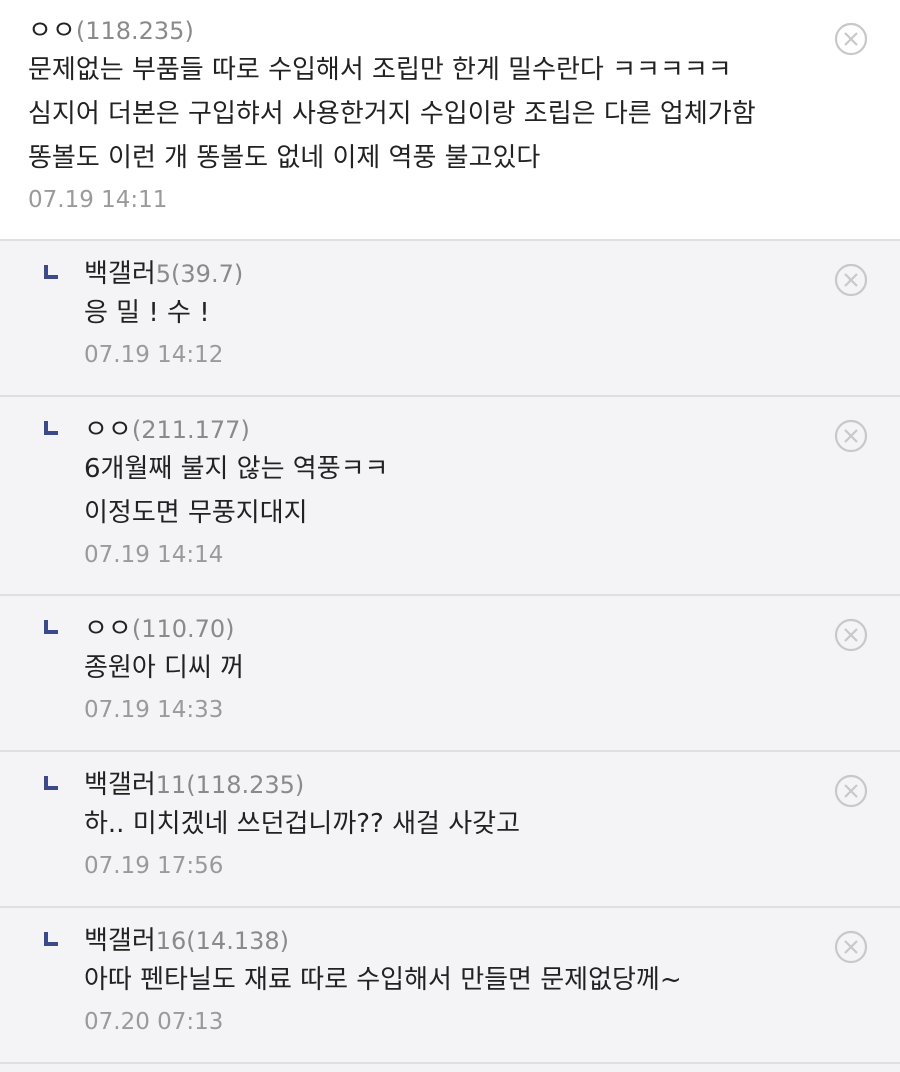 Image resolution: width=900 pixels, height=1072 pixels. Describe the element at coordinates (183, 629) in the screenshot. I see `author-ip: (110.70)` at that location.